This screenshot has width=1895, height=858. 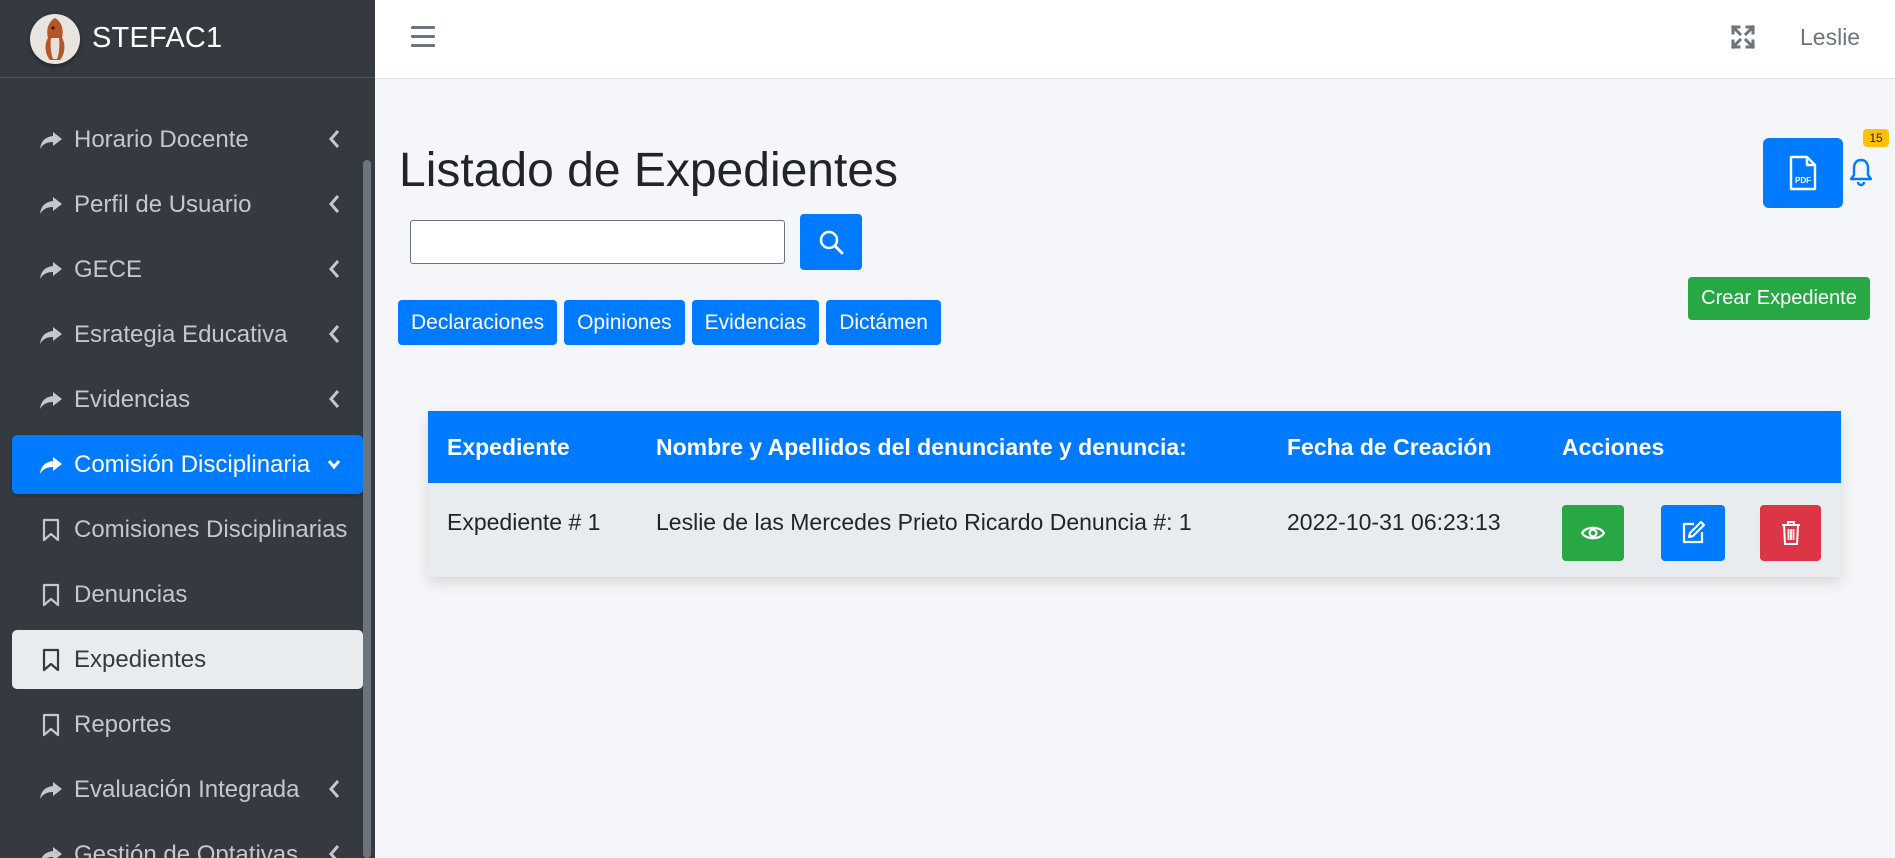 I want to click on cell-fecha: 2022-10-31 06:23:13, so click(x=1394, y=522).